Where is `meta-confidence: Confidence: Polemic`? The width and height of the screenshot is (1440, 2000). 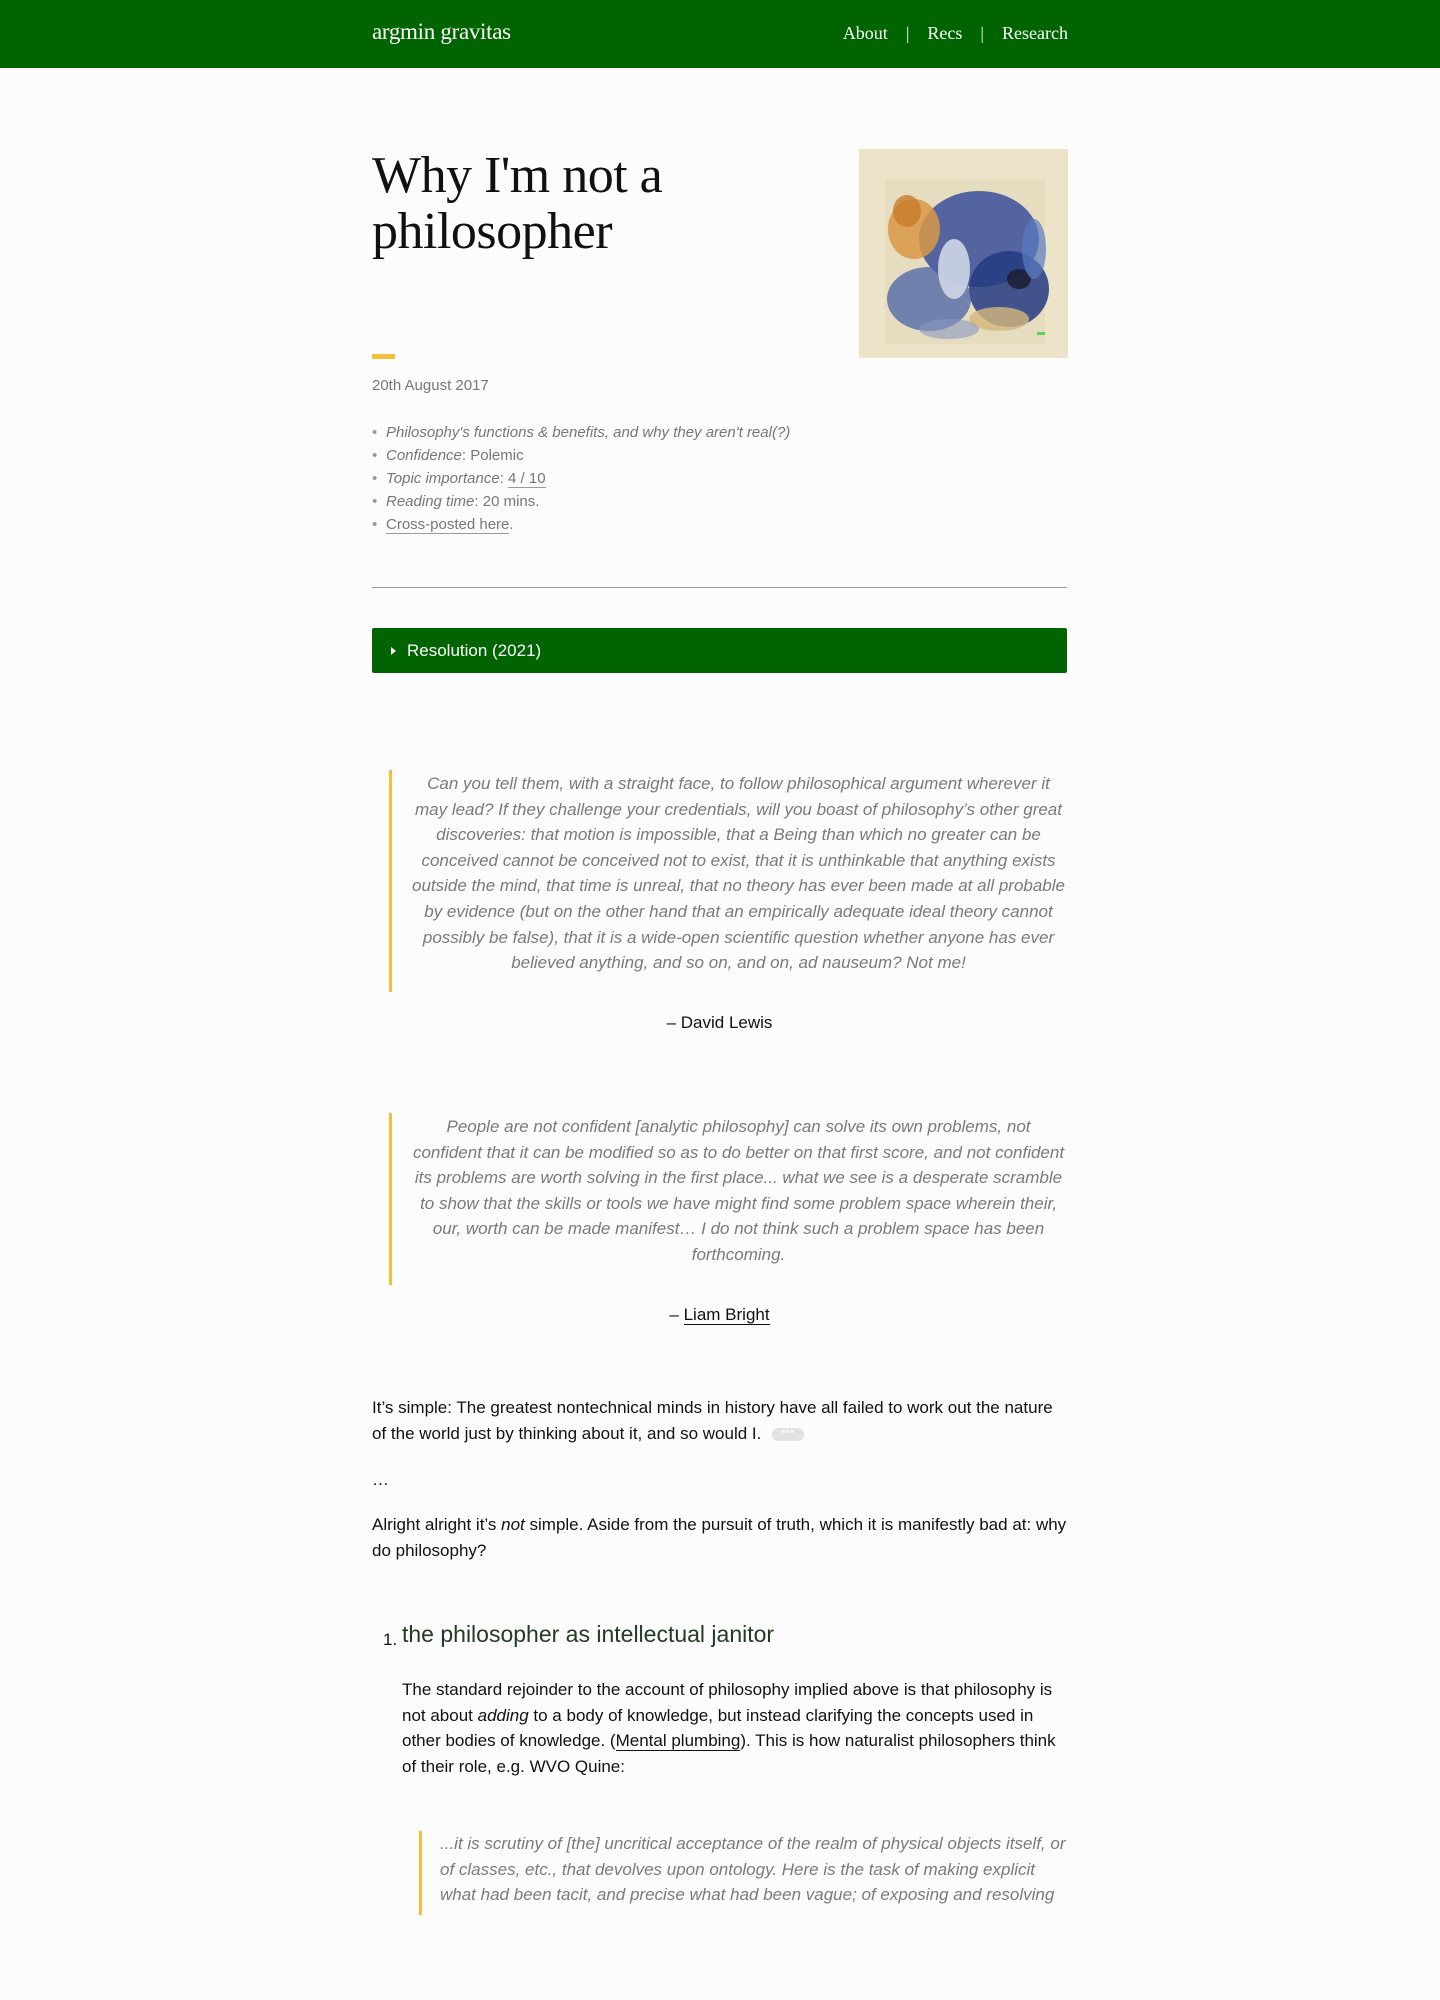
meta-confidence: Confidence: Polemic is located at coordinates (581, 455).